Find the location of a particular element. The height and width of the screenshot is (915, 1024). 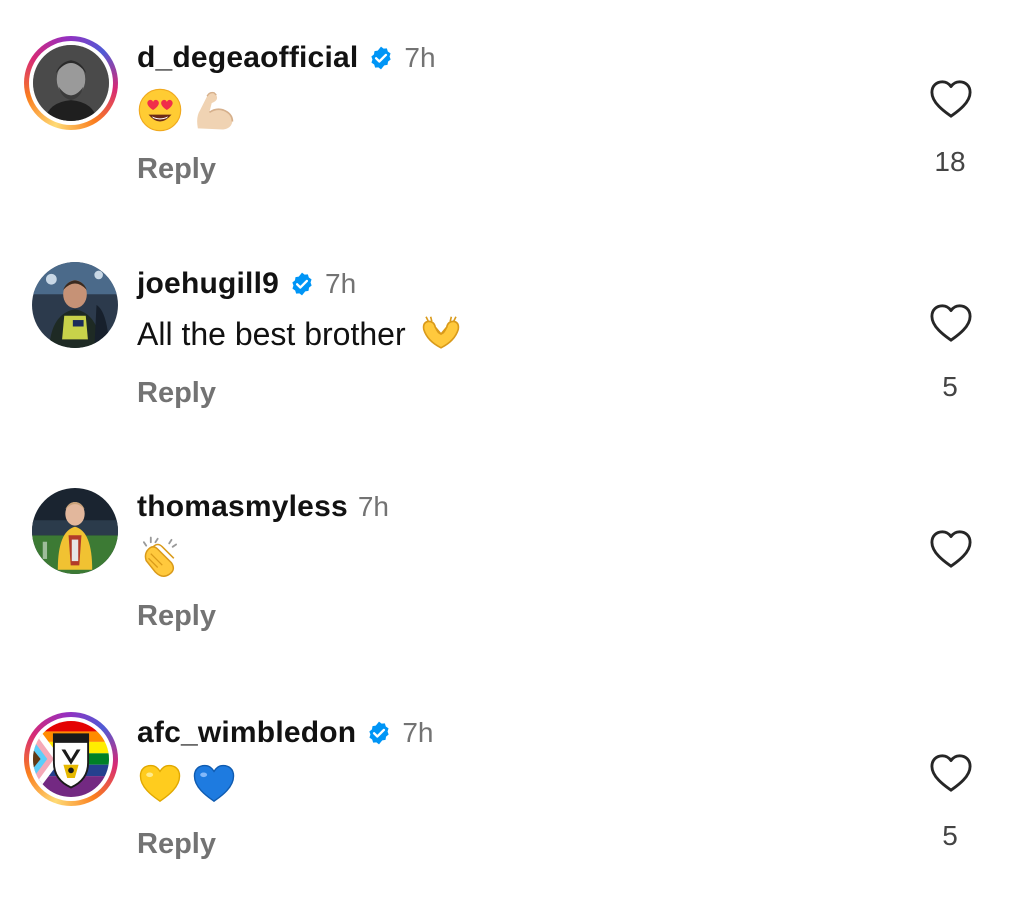

comment-text-content: All the best brother is located at coordinates (271, 333).